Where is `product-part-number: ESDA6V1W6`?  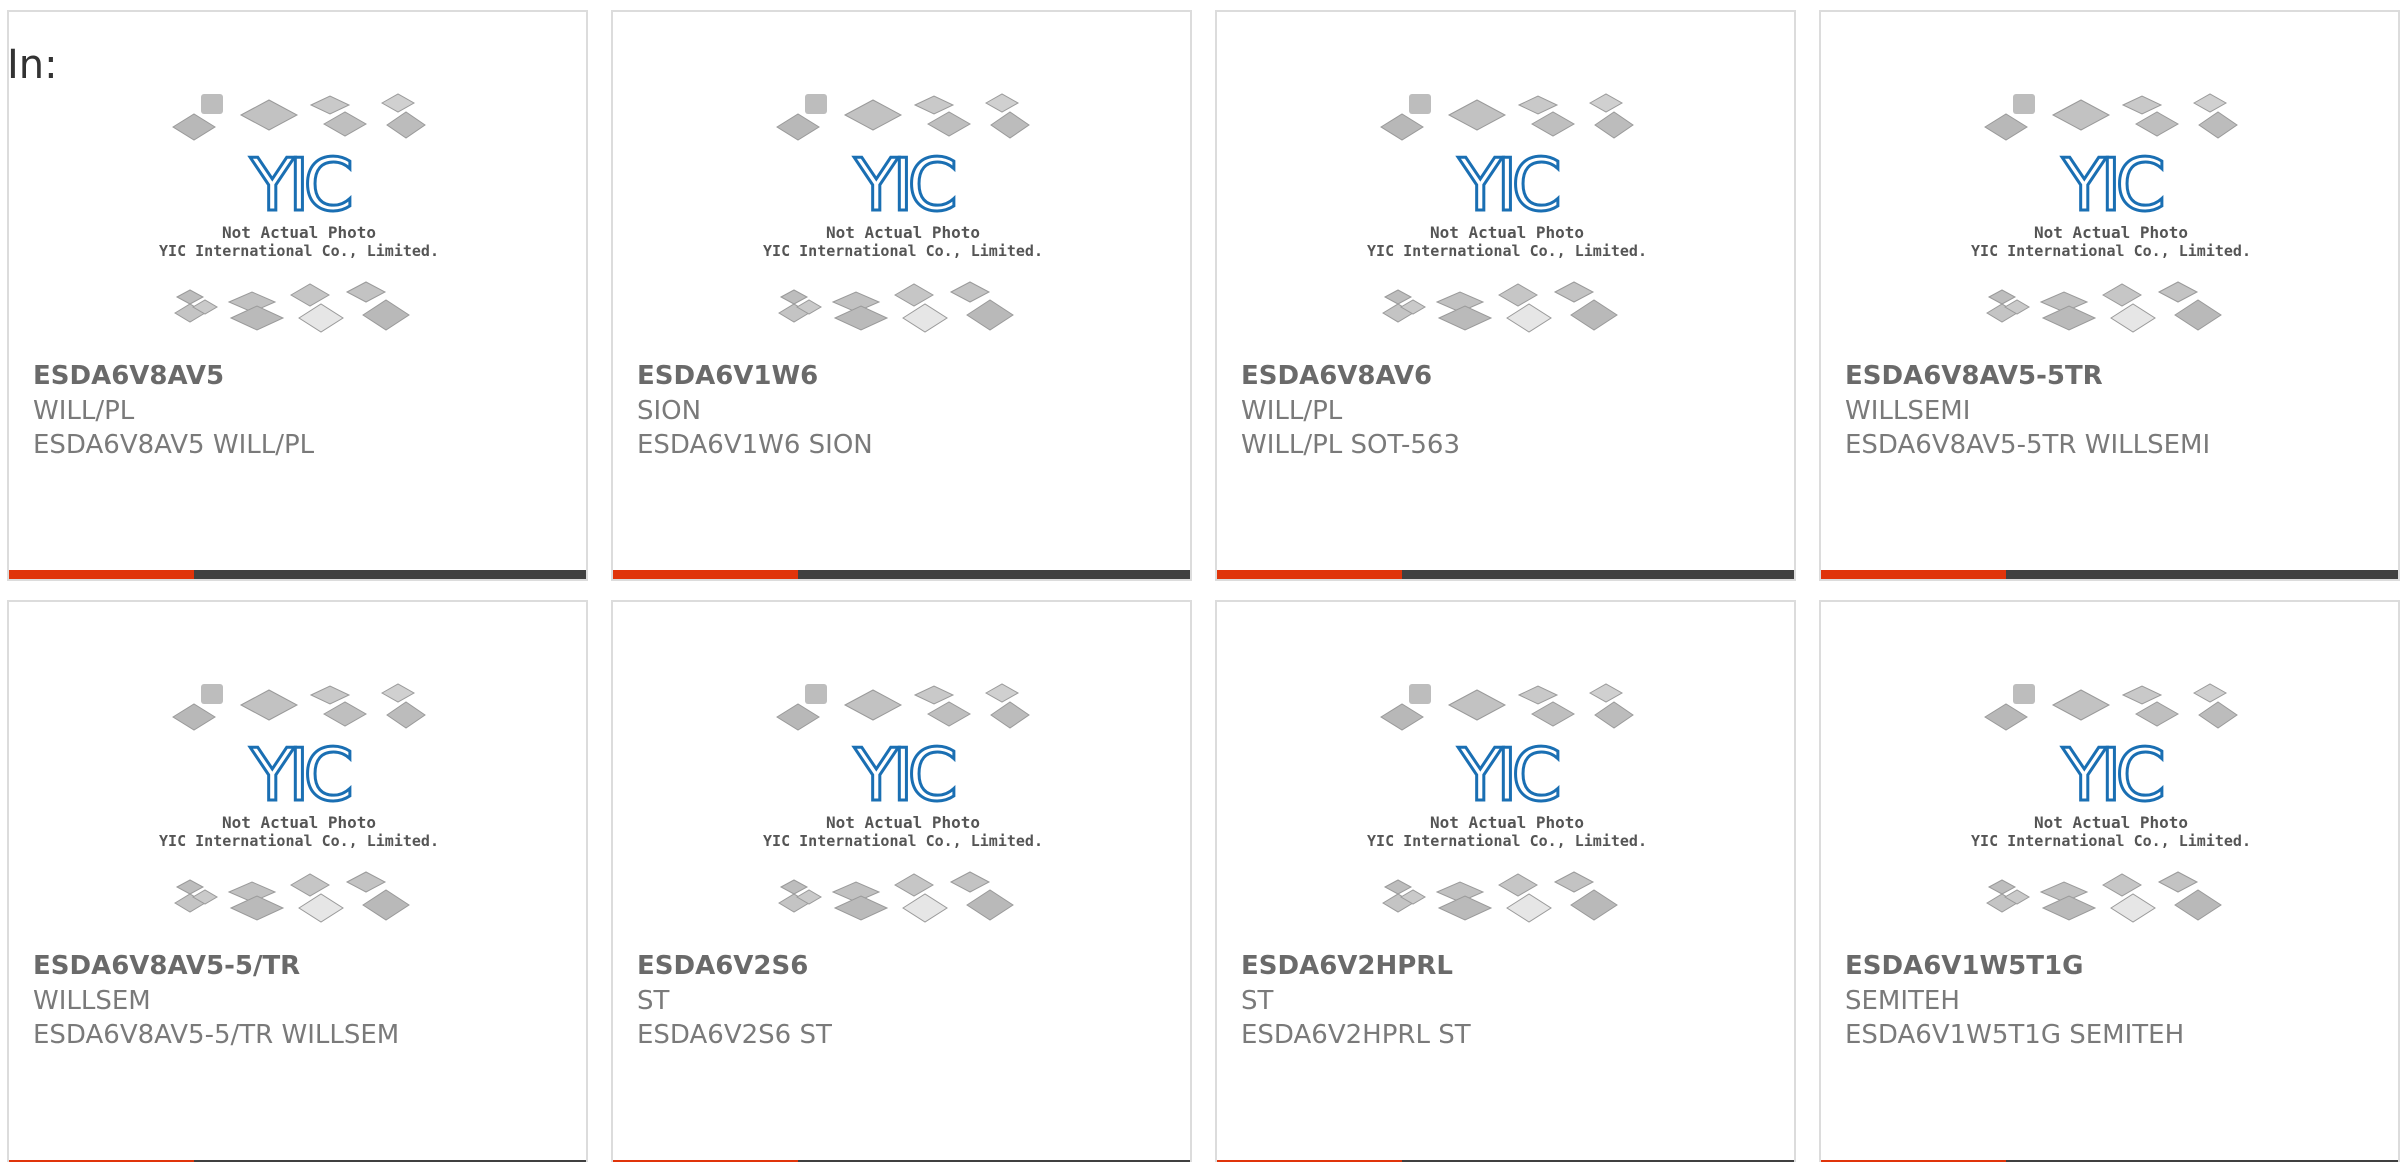
product-part-number: ESDA6V1W6 is located at coordinates (727, 376).